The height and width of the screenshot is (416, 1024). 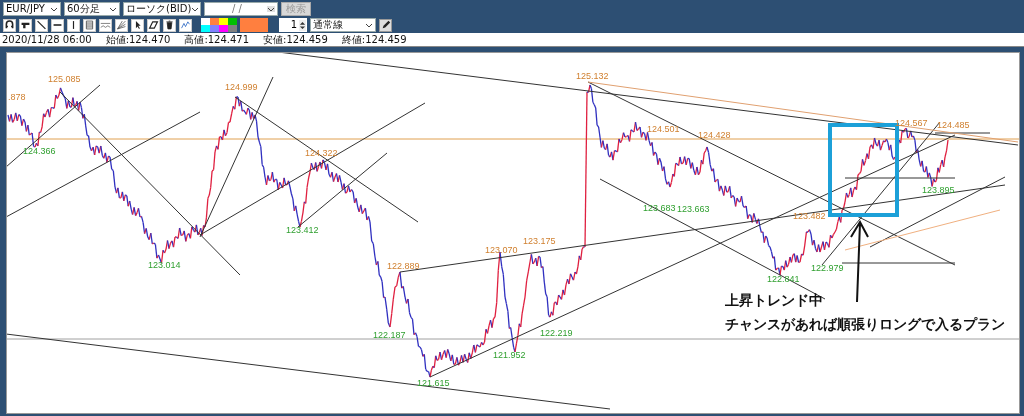 What do you see at coordinates (865, 324) in the screenshot?
I see `annotation-text: チャンスがあれば順張りロングで入るプラン` at bounding box center [865, 324].